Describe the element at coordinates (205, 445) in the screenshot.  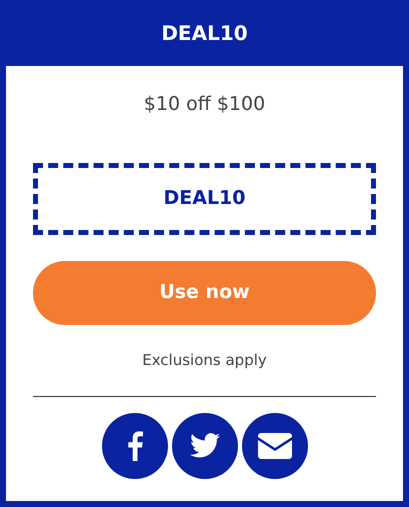
I see `bird-icon` at that location.